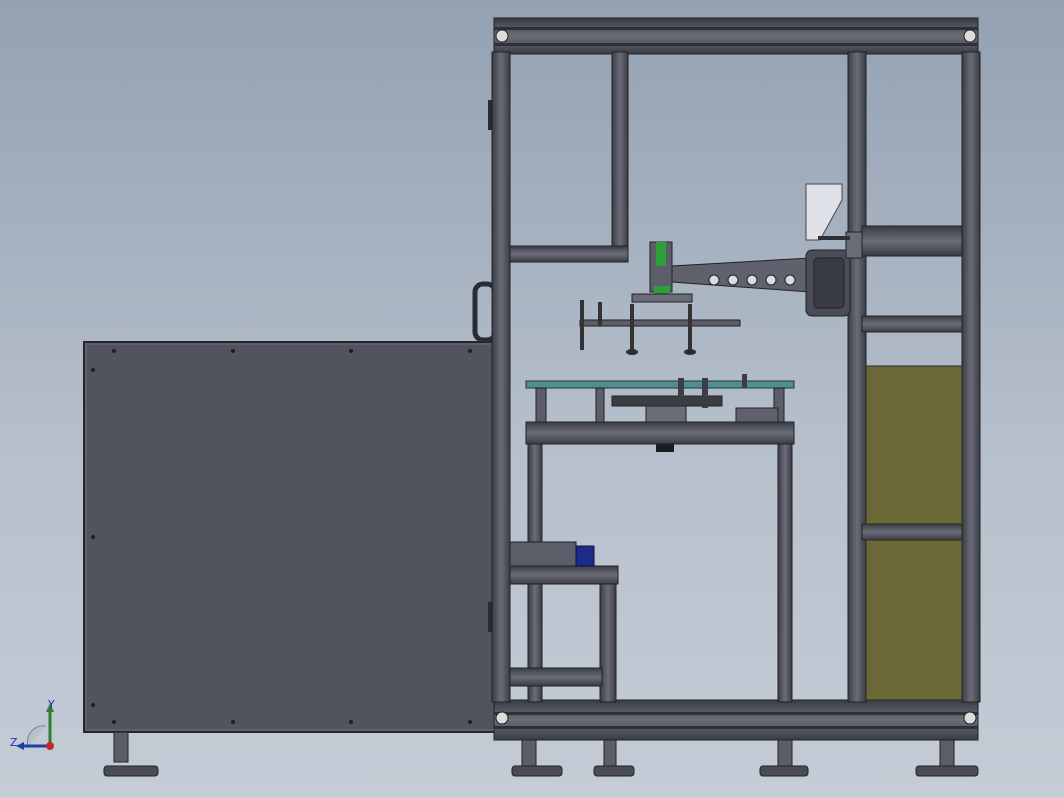 The width and height of the screenshot is (1064, 798). What do you see at coordinates (14, 742) in the screenshot?
I see `z-axis-label: Z` at bounding box center [14, 742].